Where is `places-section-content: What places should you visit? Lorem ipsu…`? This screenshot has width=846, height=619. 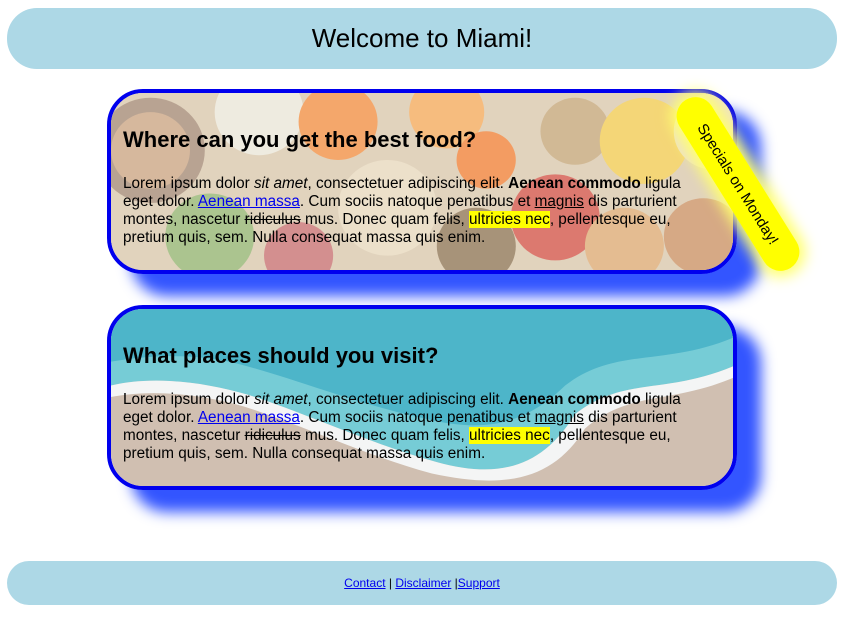 places-section-content: What places should you visit? Lorem ipsu… is located at coordinates (422, 403).